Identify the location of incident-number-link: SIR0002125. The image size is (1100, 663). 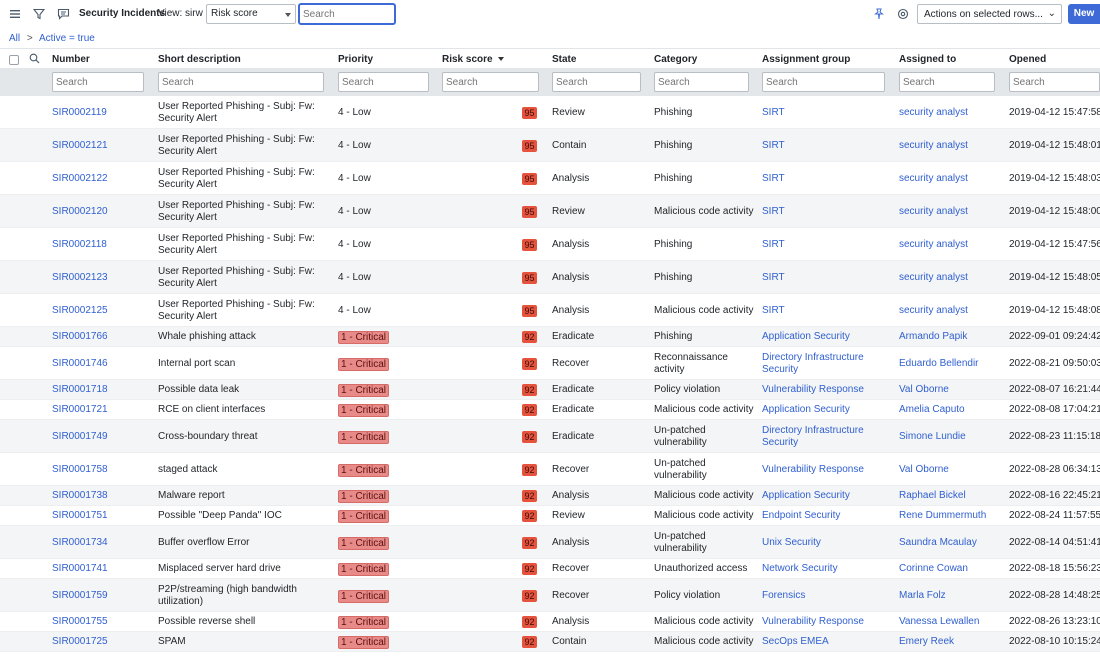
(80, 311).